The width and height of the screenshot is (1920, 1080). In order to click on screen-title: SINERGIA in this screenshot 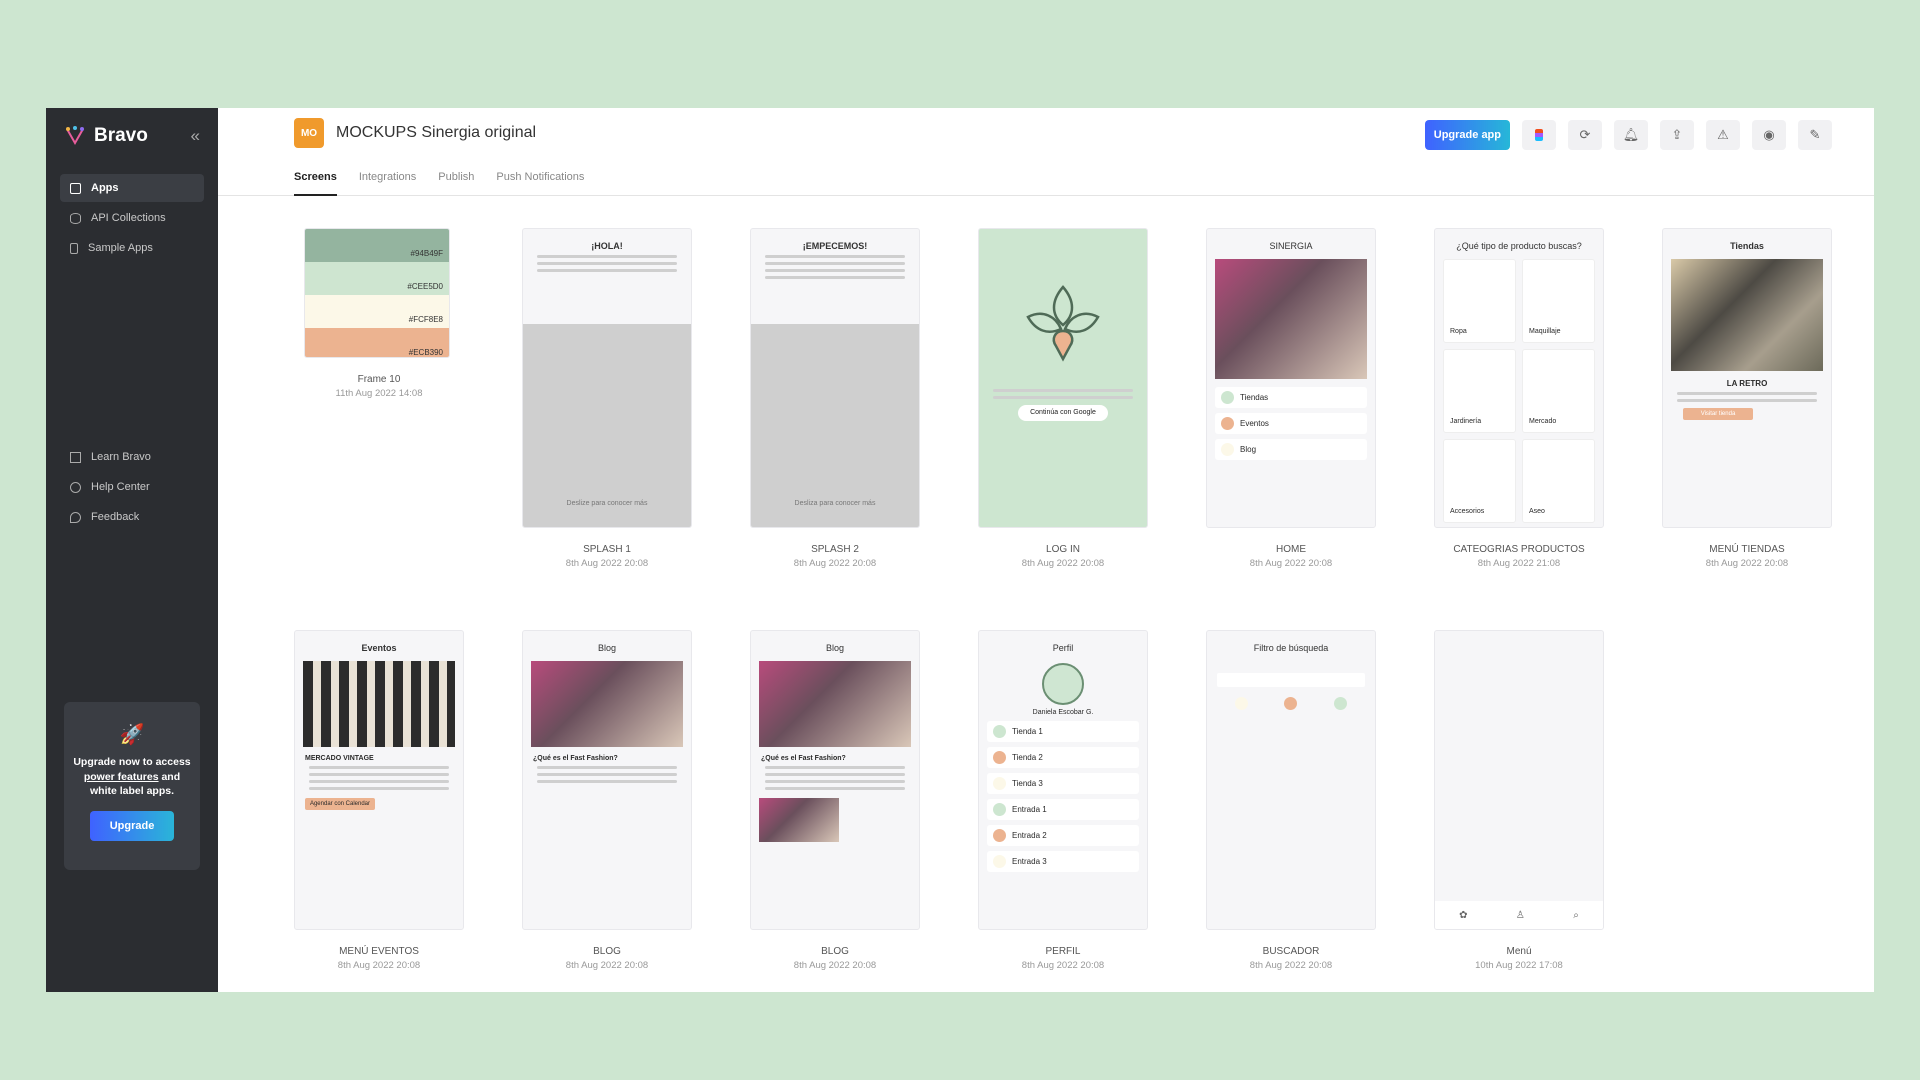, I will do `click(1291, 246)`.